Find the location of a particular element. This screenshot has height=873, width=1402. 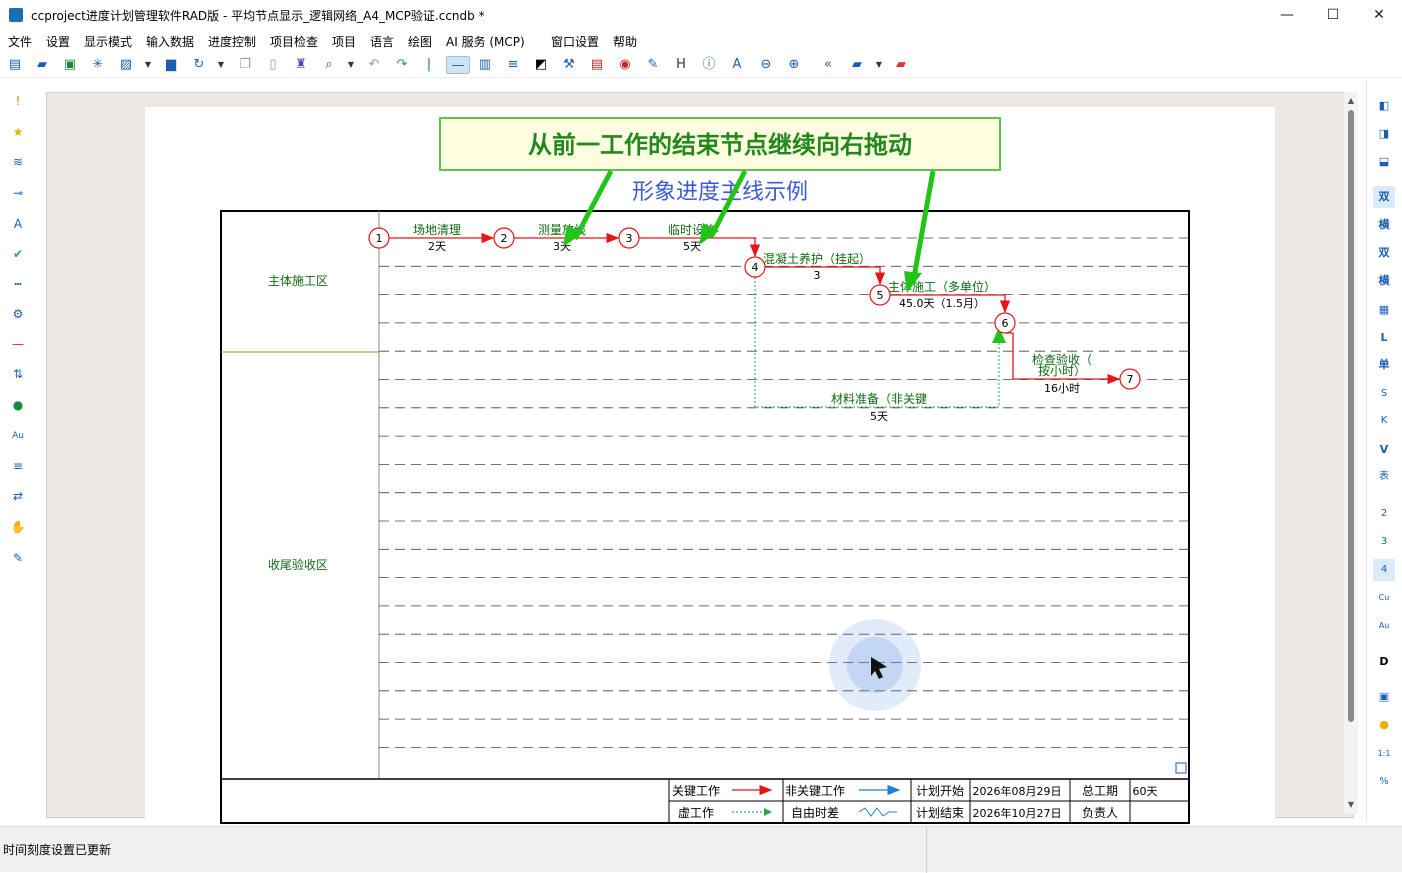

asterisk-icon: ✳ is located at coordinates (98, 65).